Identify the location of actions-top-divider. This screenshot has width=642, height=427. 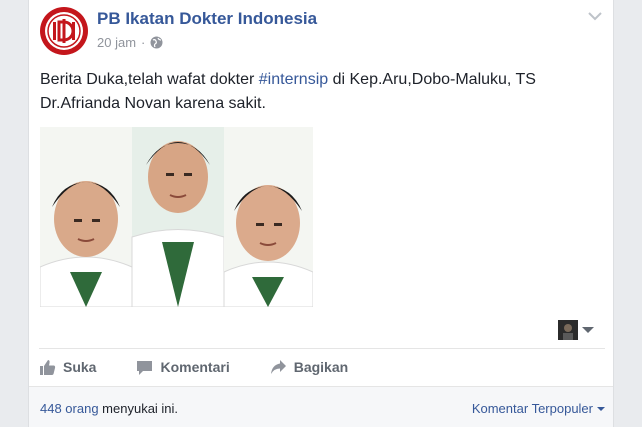
(322, 348).